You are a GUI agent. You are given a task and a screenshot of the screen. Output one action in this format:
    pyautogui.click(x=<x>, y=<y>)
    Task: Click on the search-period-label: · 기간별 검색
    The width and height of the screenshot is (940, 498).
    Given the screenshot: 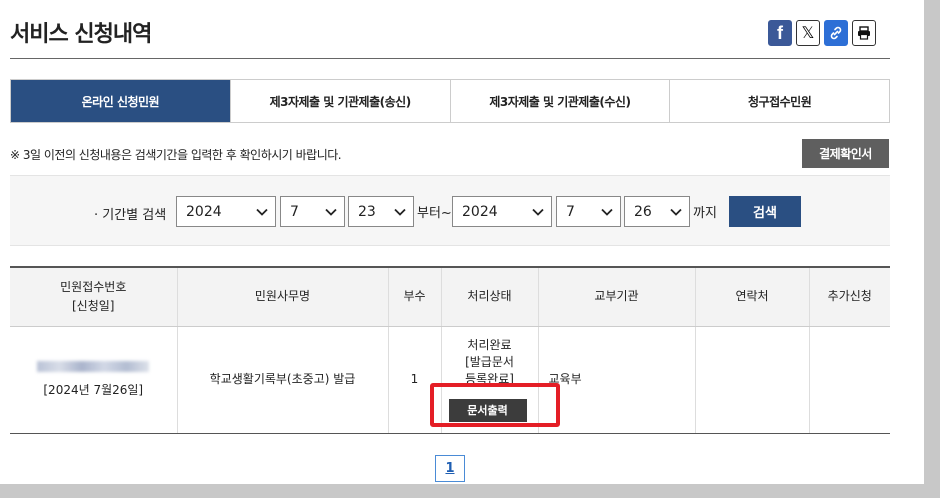 What is the action you would take?
    pyautogui.click(x=130, y=215)
    